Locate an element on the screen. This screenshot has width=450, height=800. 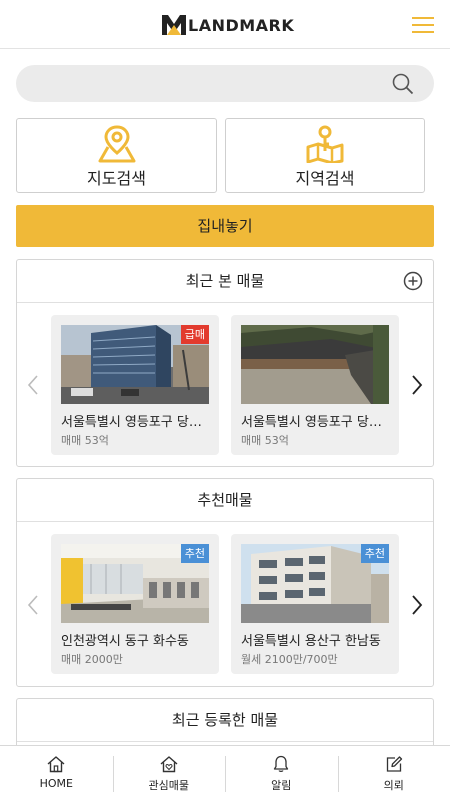
panel-header: 최근 등록한 매물 is located at coordinates (225, 720).